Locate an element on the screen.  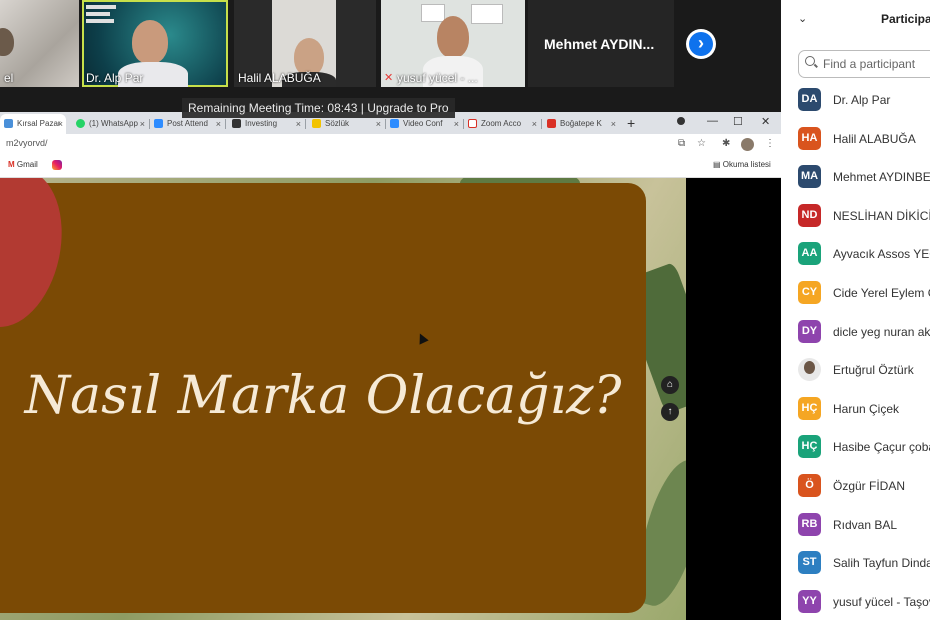
home-icon: ⌂ is located at coordinates (670, 385).